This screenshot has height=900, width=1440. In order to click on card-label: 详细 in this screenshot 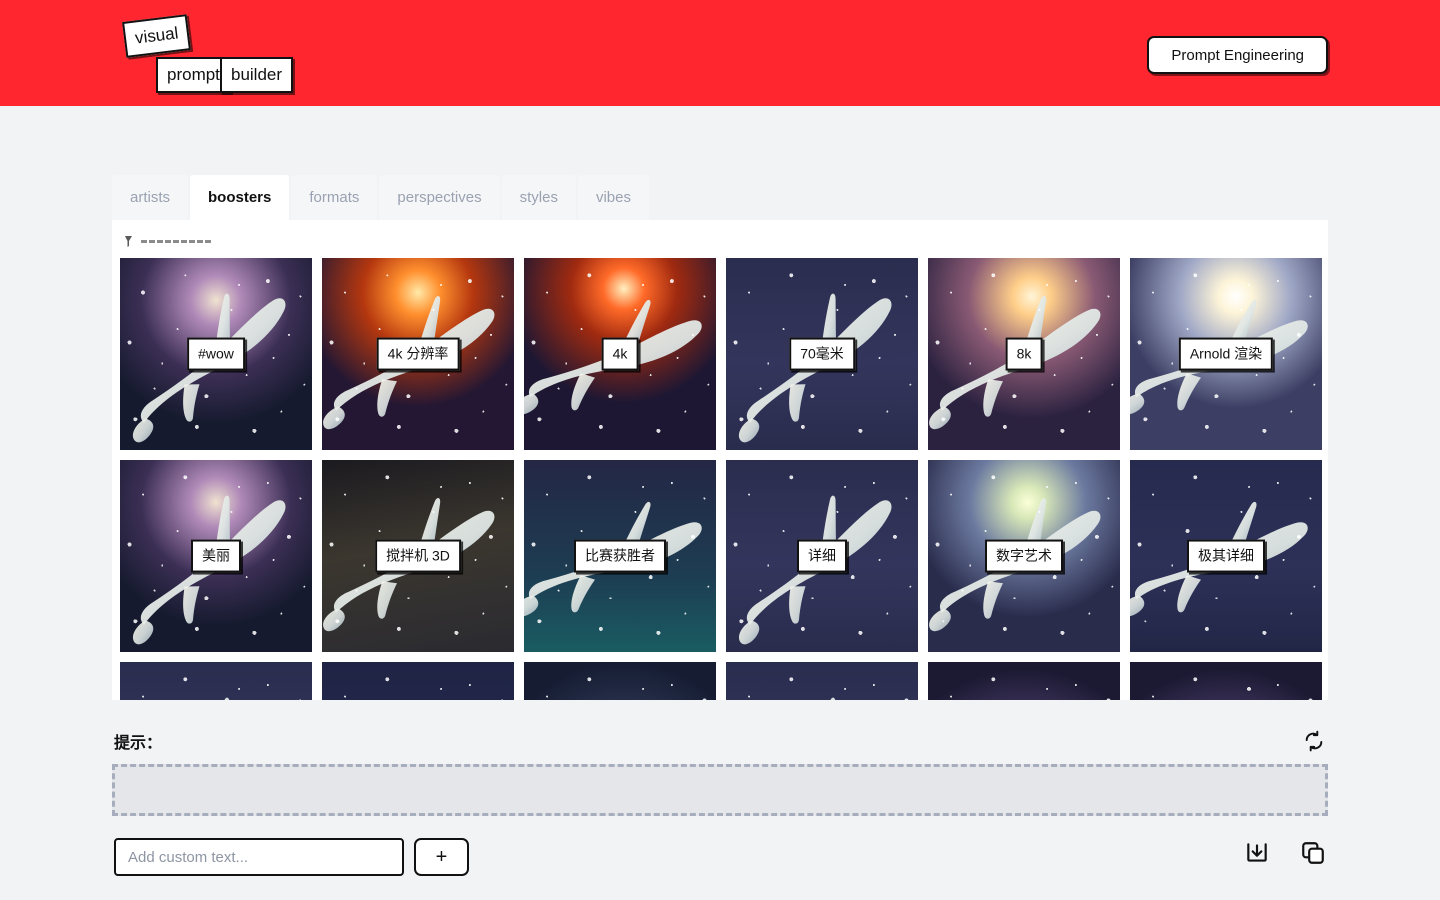, I will do `click(822, 556)`.